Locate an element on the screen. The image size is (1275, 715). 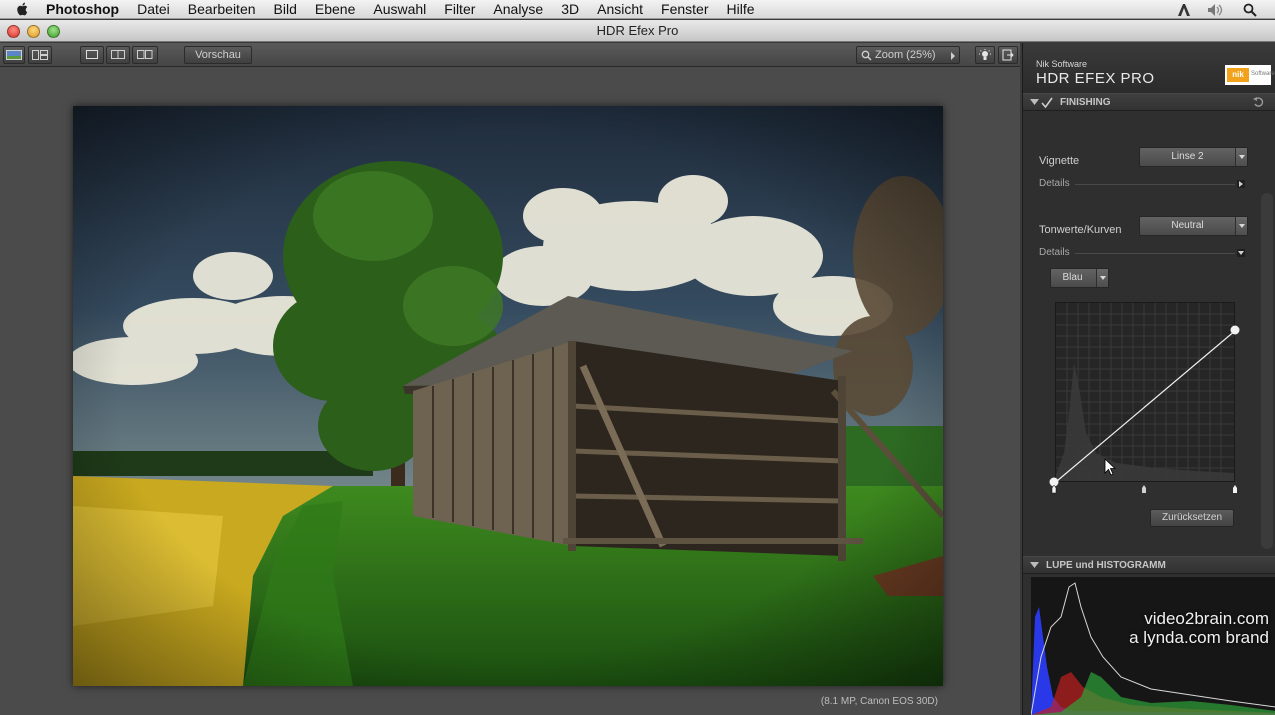
details-2-collapse-icon is located at coordinates (1241, 253).